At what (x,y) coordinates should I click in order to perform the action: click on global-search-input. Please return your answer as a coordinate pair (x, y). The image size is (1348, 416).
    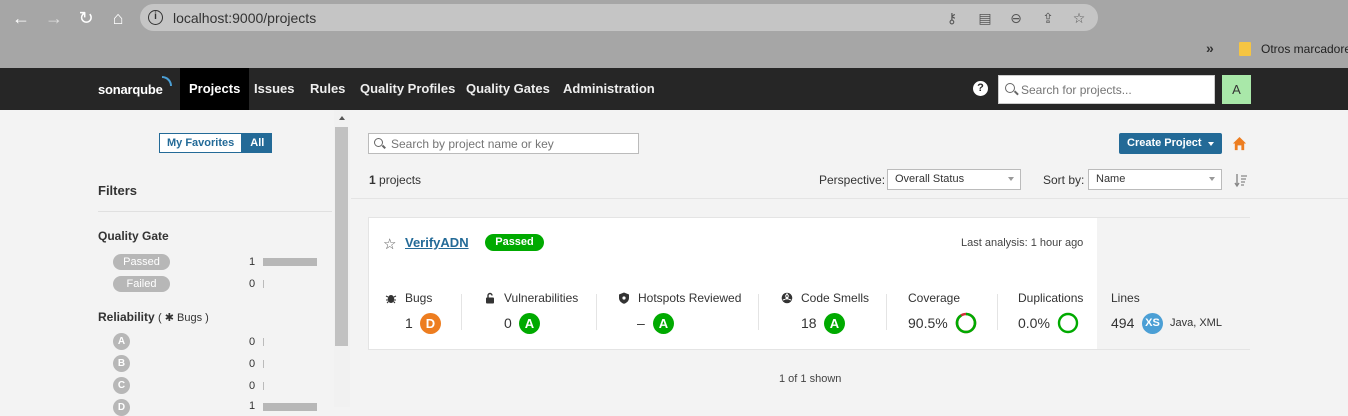
    Looking at the image, I should click on (1115, 90).